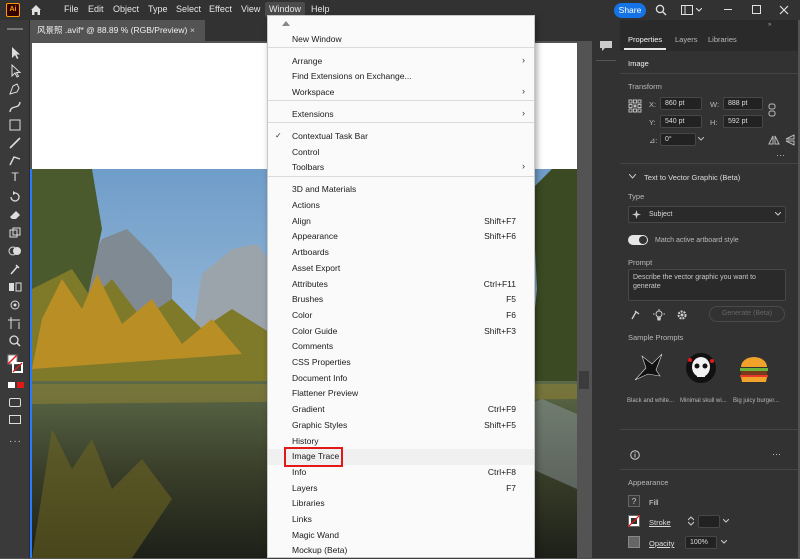 The image size is (800, 559). Describe the element at coordinates (15, 89) in the screenshot. I see `pen-tool-icon` at that location.